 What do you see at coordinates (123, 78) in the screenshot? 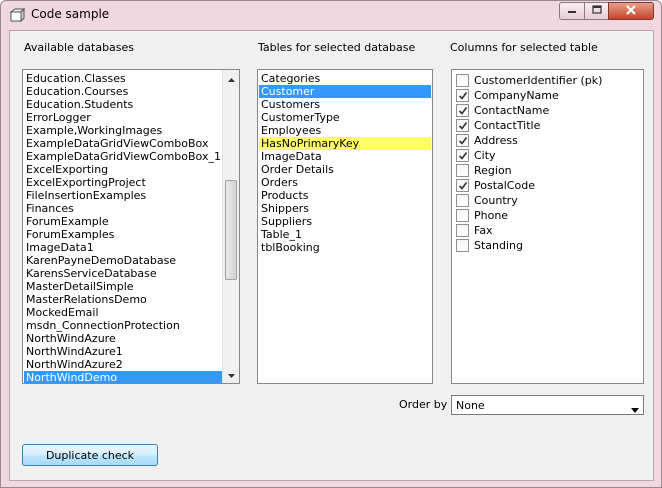
I see `database-item: Education.Classes` at bounding box center [123, 78].